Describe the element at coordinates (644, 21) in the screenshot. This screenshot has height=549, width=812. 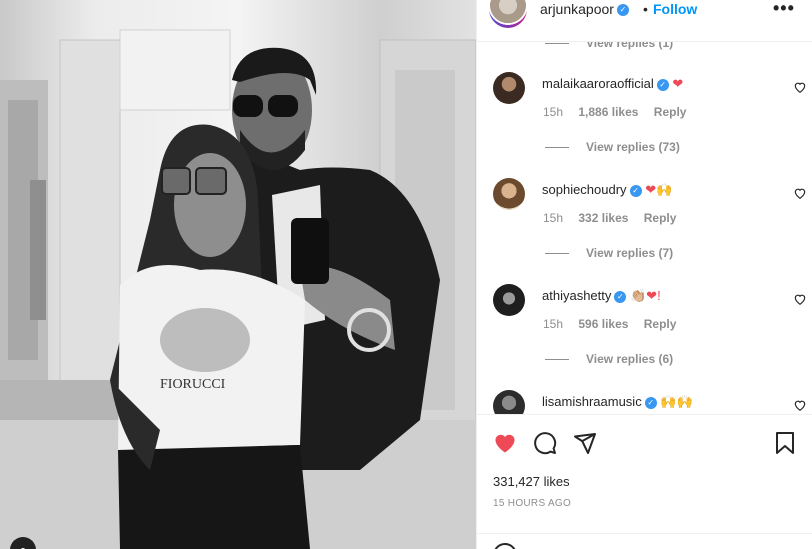
I see `post-header: arjunkapoor ✓ • Follow •••` at that location.